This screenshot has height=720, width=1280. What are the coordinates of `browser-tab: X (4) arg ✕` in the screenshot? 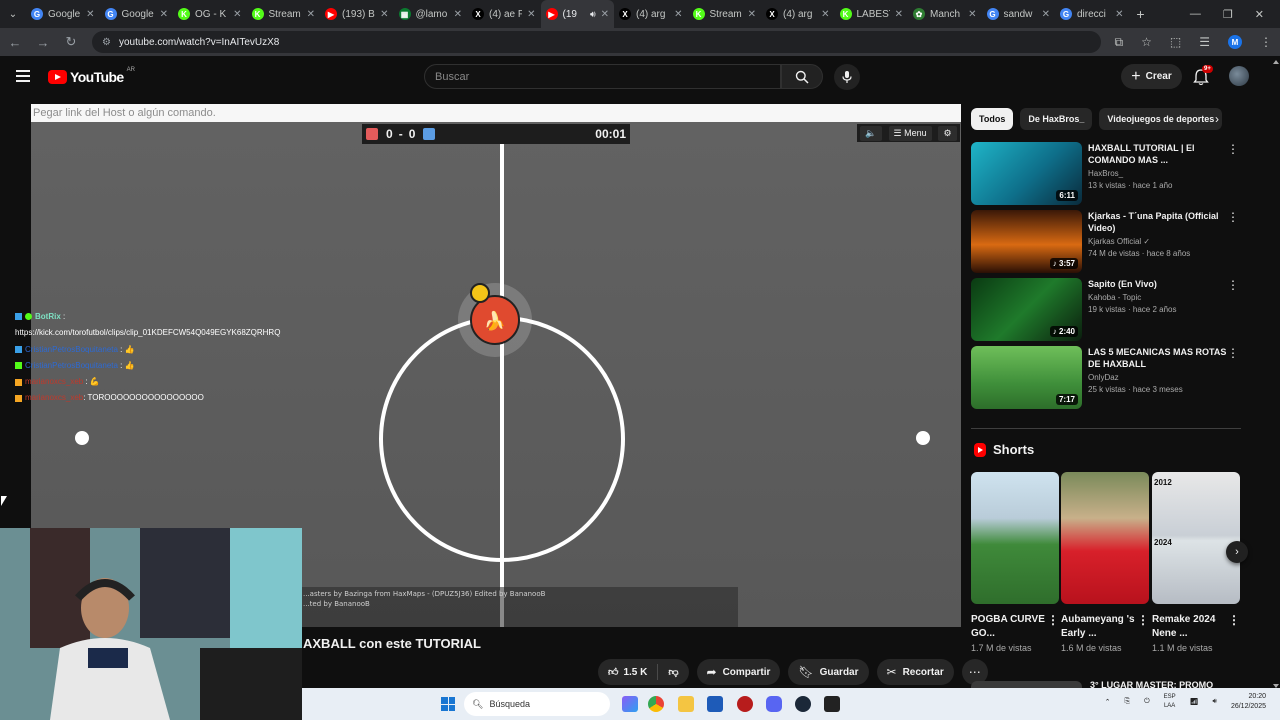 It's located at (651, 14).